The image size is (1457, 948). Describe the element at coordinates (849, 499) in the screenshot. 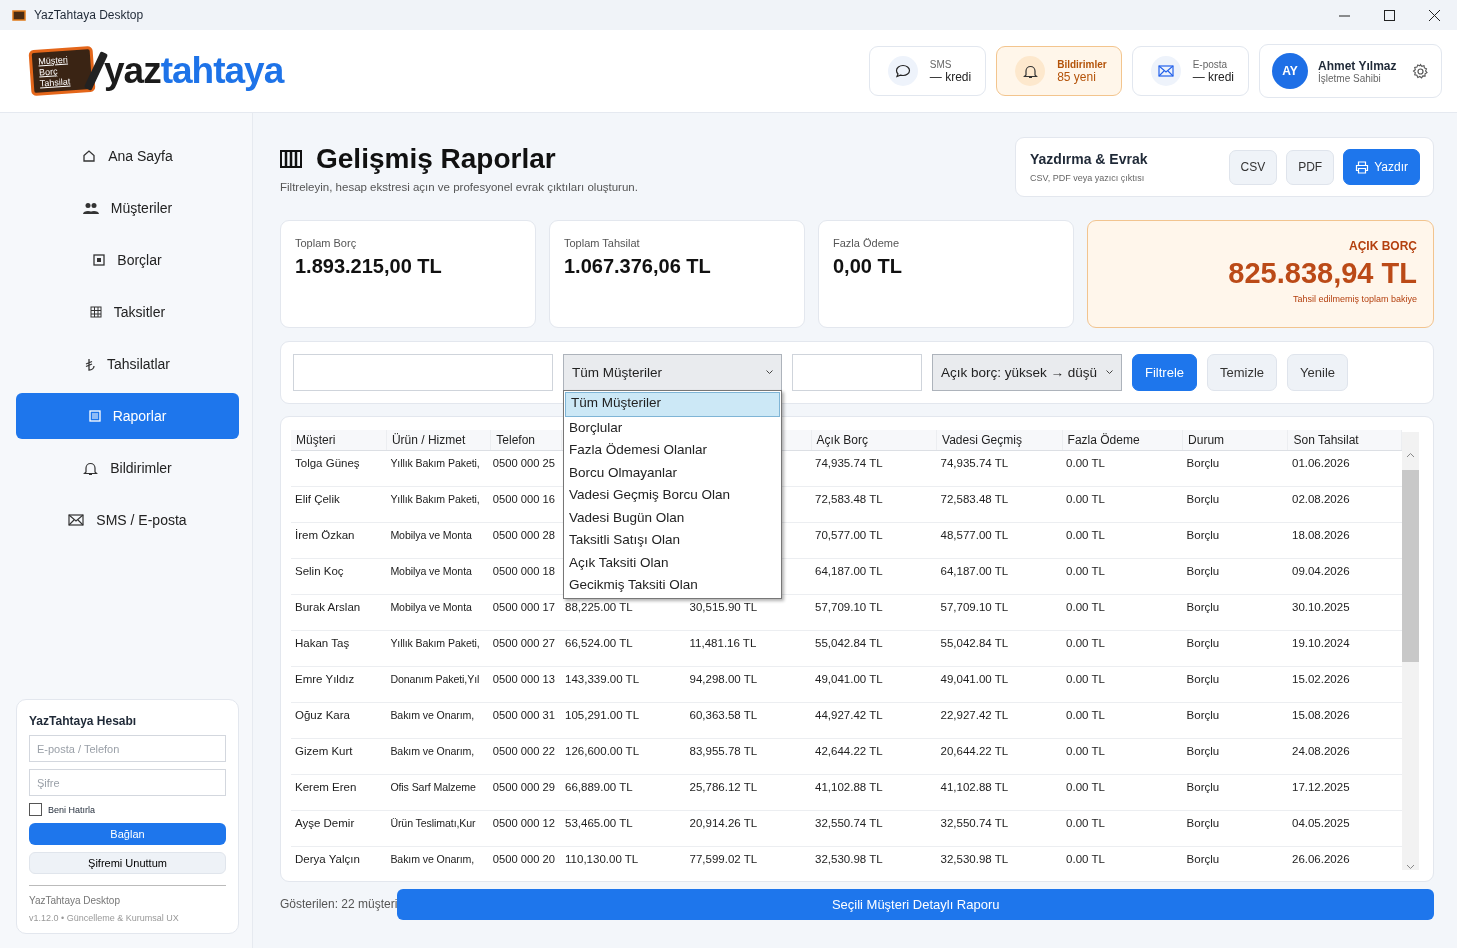

I see `table-cell: 72,583.48 TL` at that location.